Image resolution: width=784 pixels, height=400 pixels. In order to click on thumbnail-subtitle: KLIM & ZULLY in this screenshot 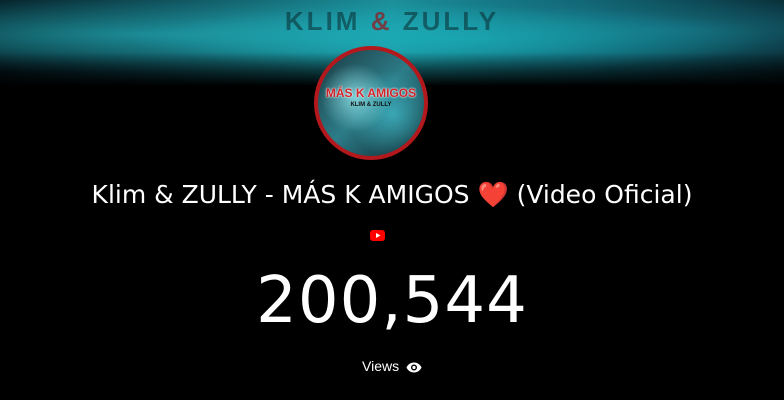, I will do `click(371, 105)`.